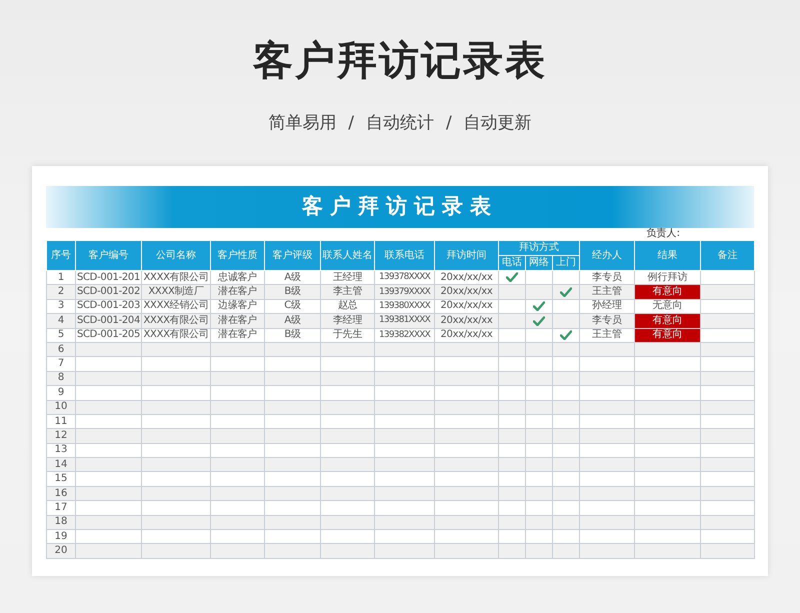 The image size is (800, 613). What do you see at coordinates (292, 321) in the screenshot?
I see `table-cell: A级` at bounding box center [292, 321].